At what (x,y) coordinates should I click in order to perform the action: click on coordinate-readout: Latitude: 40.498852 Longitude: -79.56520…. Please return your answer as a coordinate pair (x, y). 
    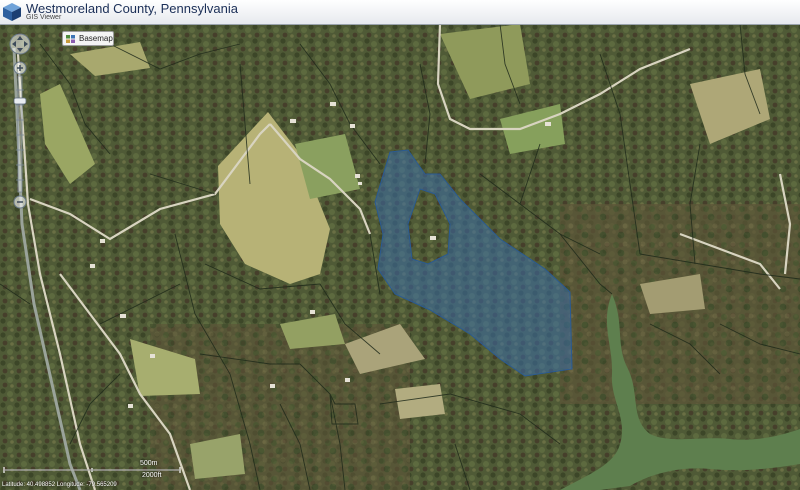
    Looking at the image, I should click on (59, 485).